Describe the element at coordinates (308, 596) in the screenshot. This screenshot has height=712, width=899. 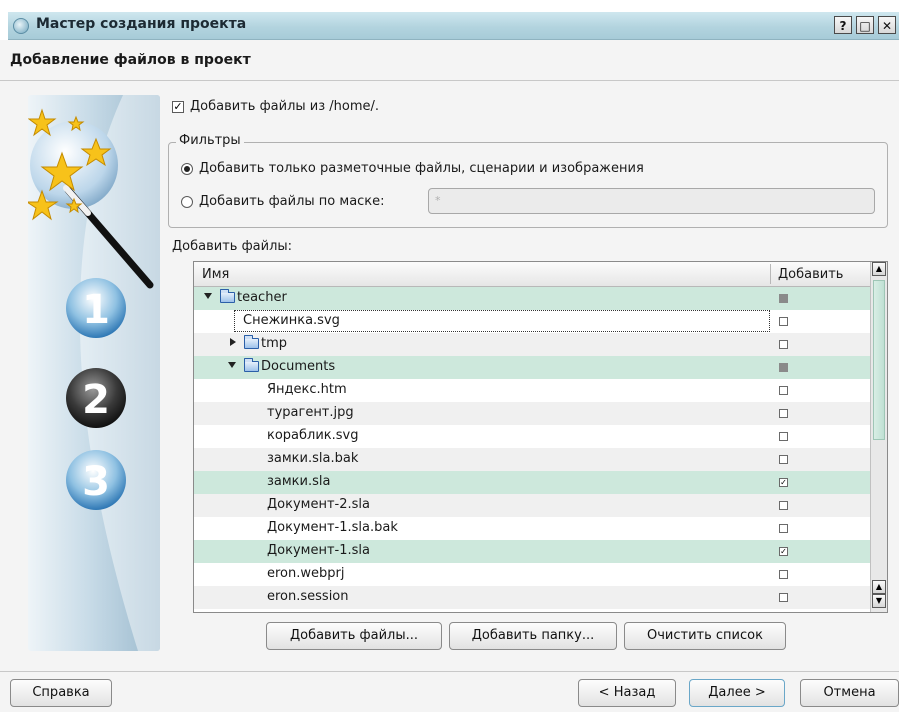
I see `tree-row-label: eron.session` at that location.